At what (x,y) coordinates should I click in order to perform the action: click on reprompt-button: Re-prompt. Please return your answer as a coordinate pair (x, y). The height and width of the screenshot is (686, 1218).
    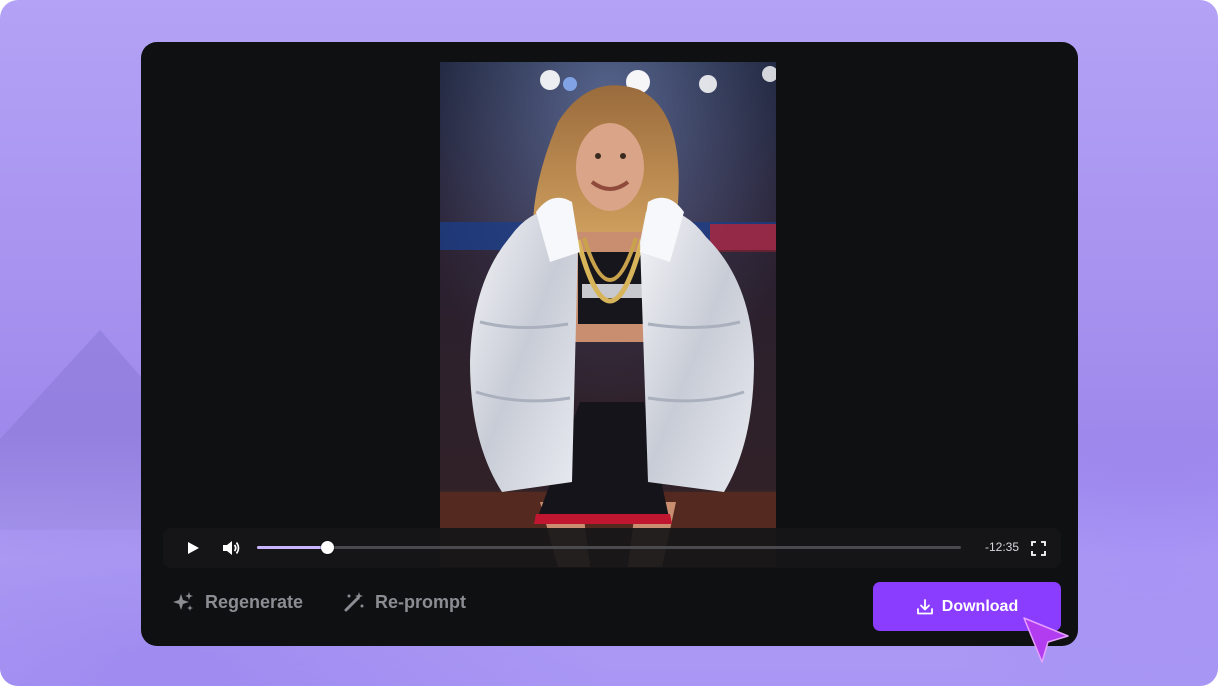
    Looking at the image, I should click on (404, 602).